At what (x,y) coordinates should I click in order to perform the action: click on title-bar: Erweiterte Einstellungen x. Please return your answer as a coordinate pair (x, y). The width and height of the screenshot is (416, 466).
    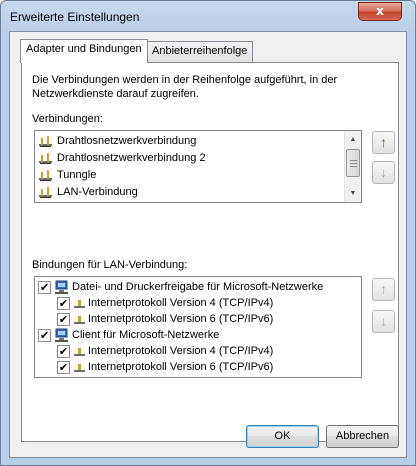
    Looking at the image, I should click on (208, 16).